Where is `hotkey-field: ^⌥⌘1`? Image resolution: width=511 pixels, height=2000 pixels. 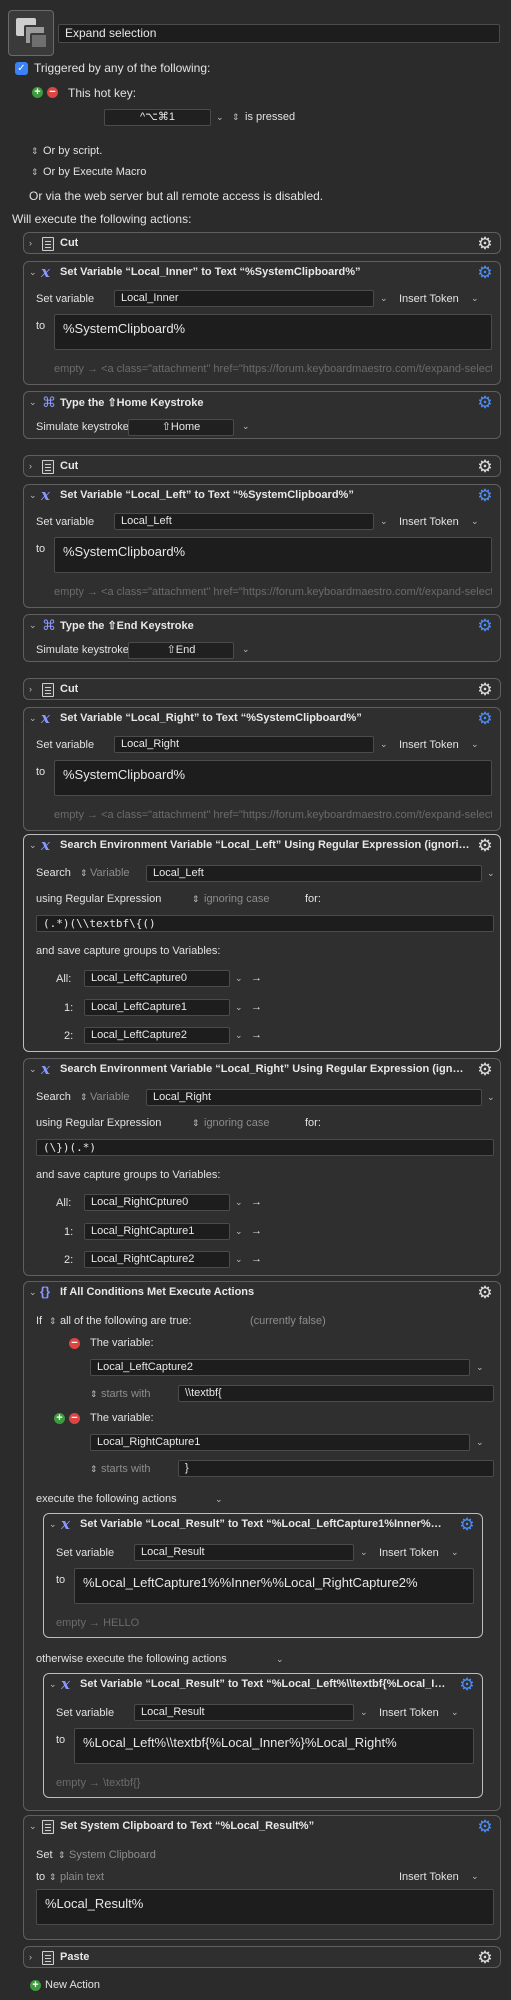
hotkey-field: ^⌥⌘1 is located at coordinates (157, 117).